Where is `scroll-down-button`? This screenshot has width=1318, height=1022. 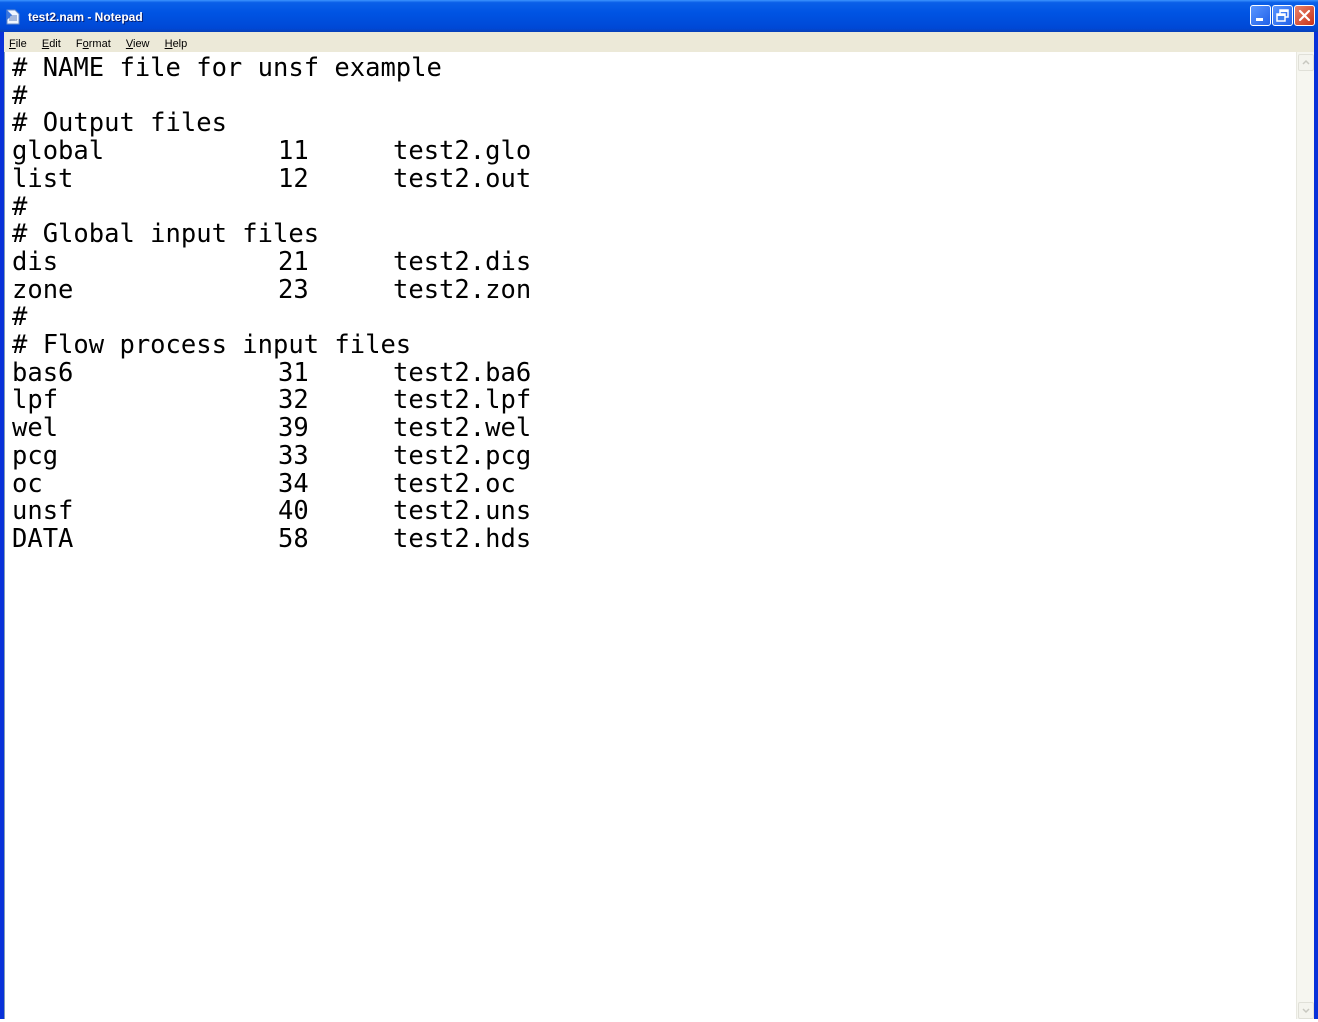
scroll-down-button is located at coordinates (1306, 1010).